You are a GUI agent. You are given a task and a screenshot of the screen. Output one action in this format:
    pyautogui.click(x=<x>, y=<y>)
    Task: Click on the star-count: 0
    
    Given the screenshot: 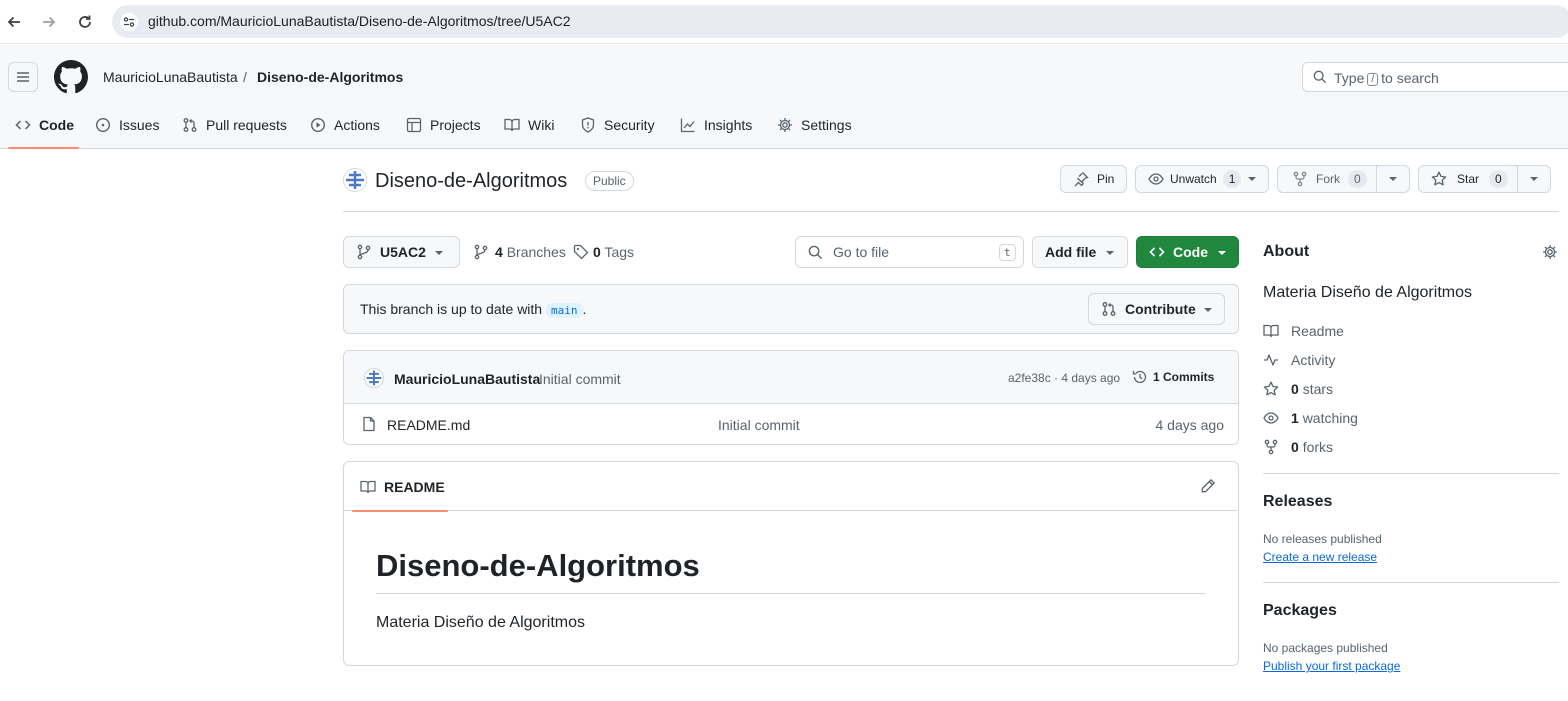 What is the action you would take?
    pyautogui.click(x=1498, y=179)
    